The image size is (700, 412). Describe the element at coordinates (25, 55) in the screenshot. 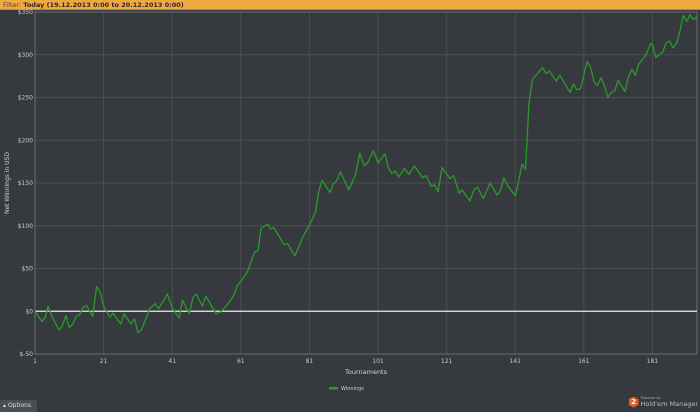

I see `y-tick-label: $300` at that location.